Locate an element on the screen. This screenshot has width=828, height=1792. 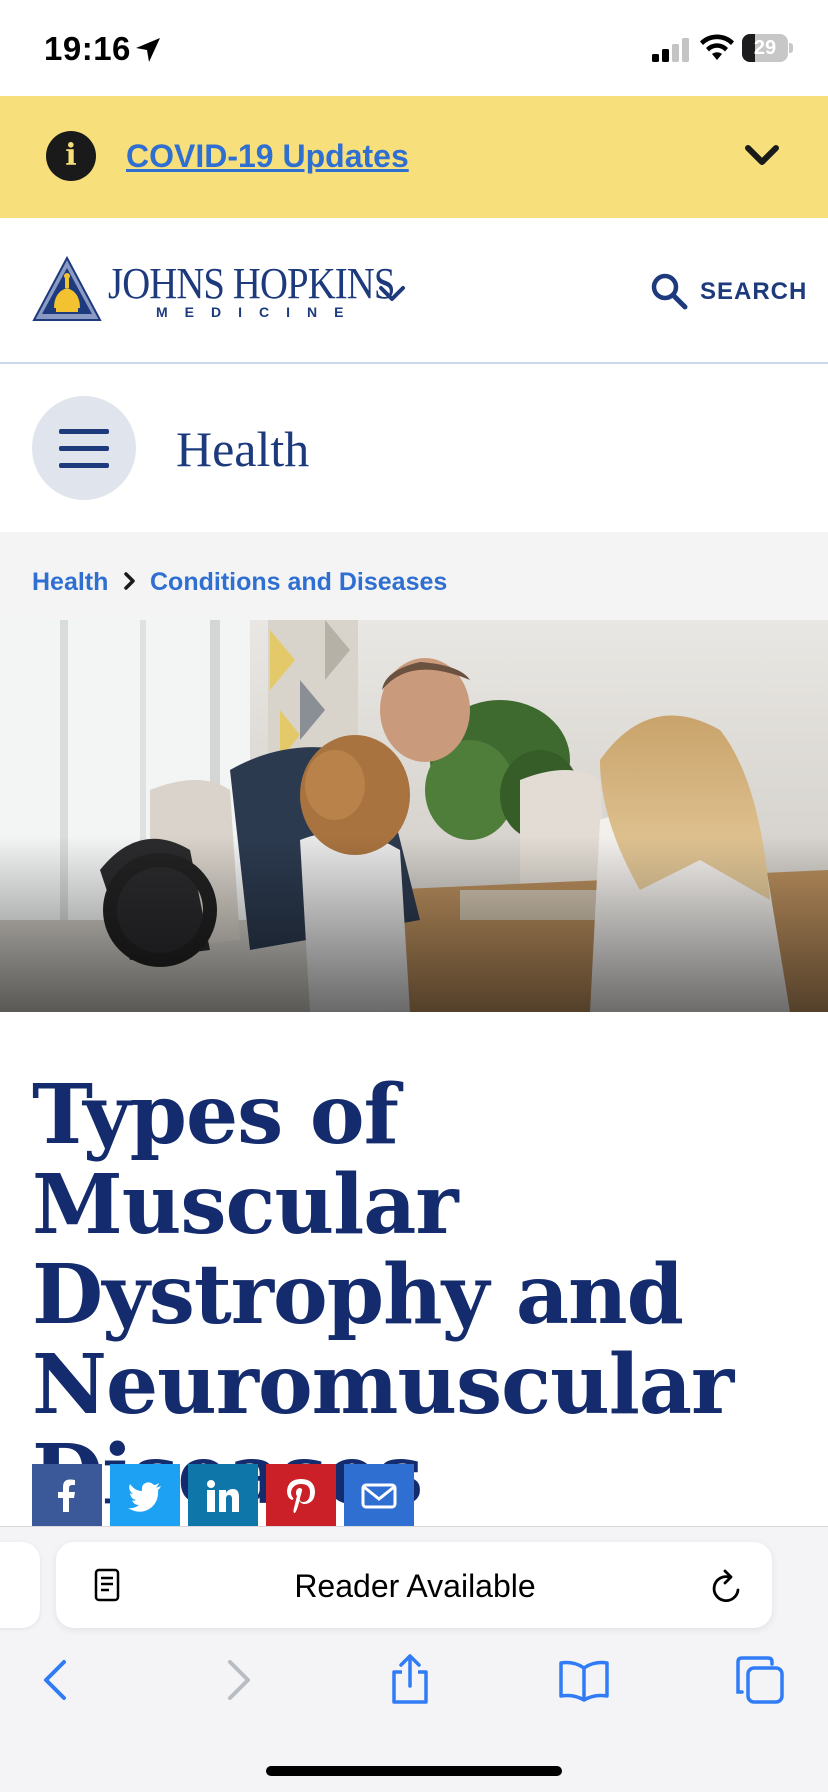
covid-banner is located at coordinates (414, 157).